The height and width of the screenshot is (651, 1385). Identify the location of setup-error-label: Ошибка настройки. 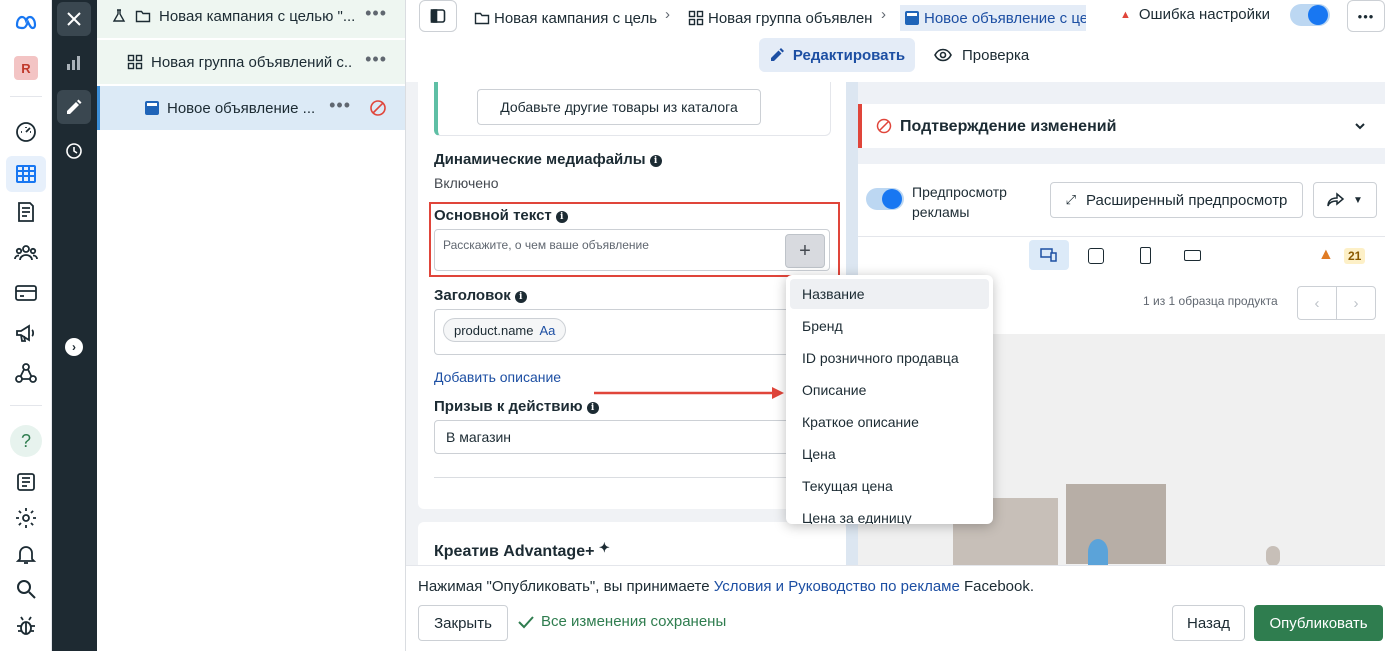
(1204, 14).